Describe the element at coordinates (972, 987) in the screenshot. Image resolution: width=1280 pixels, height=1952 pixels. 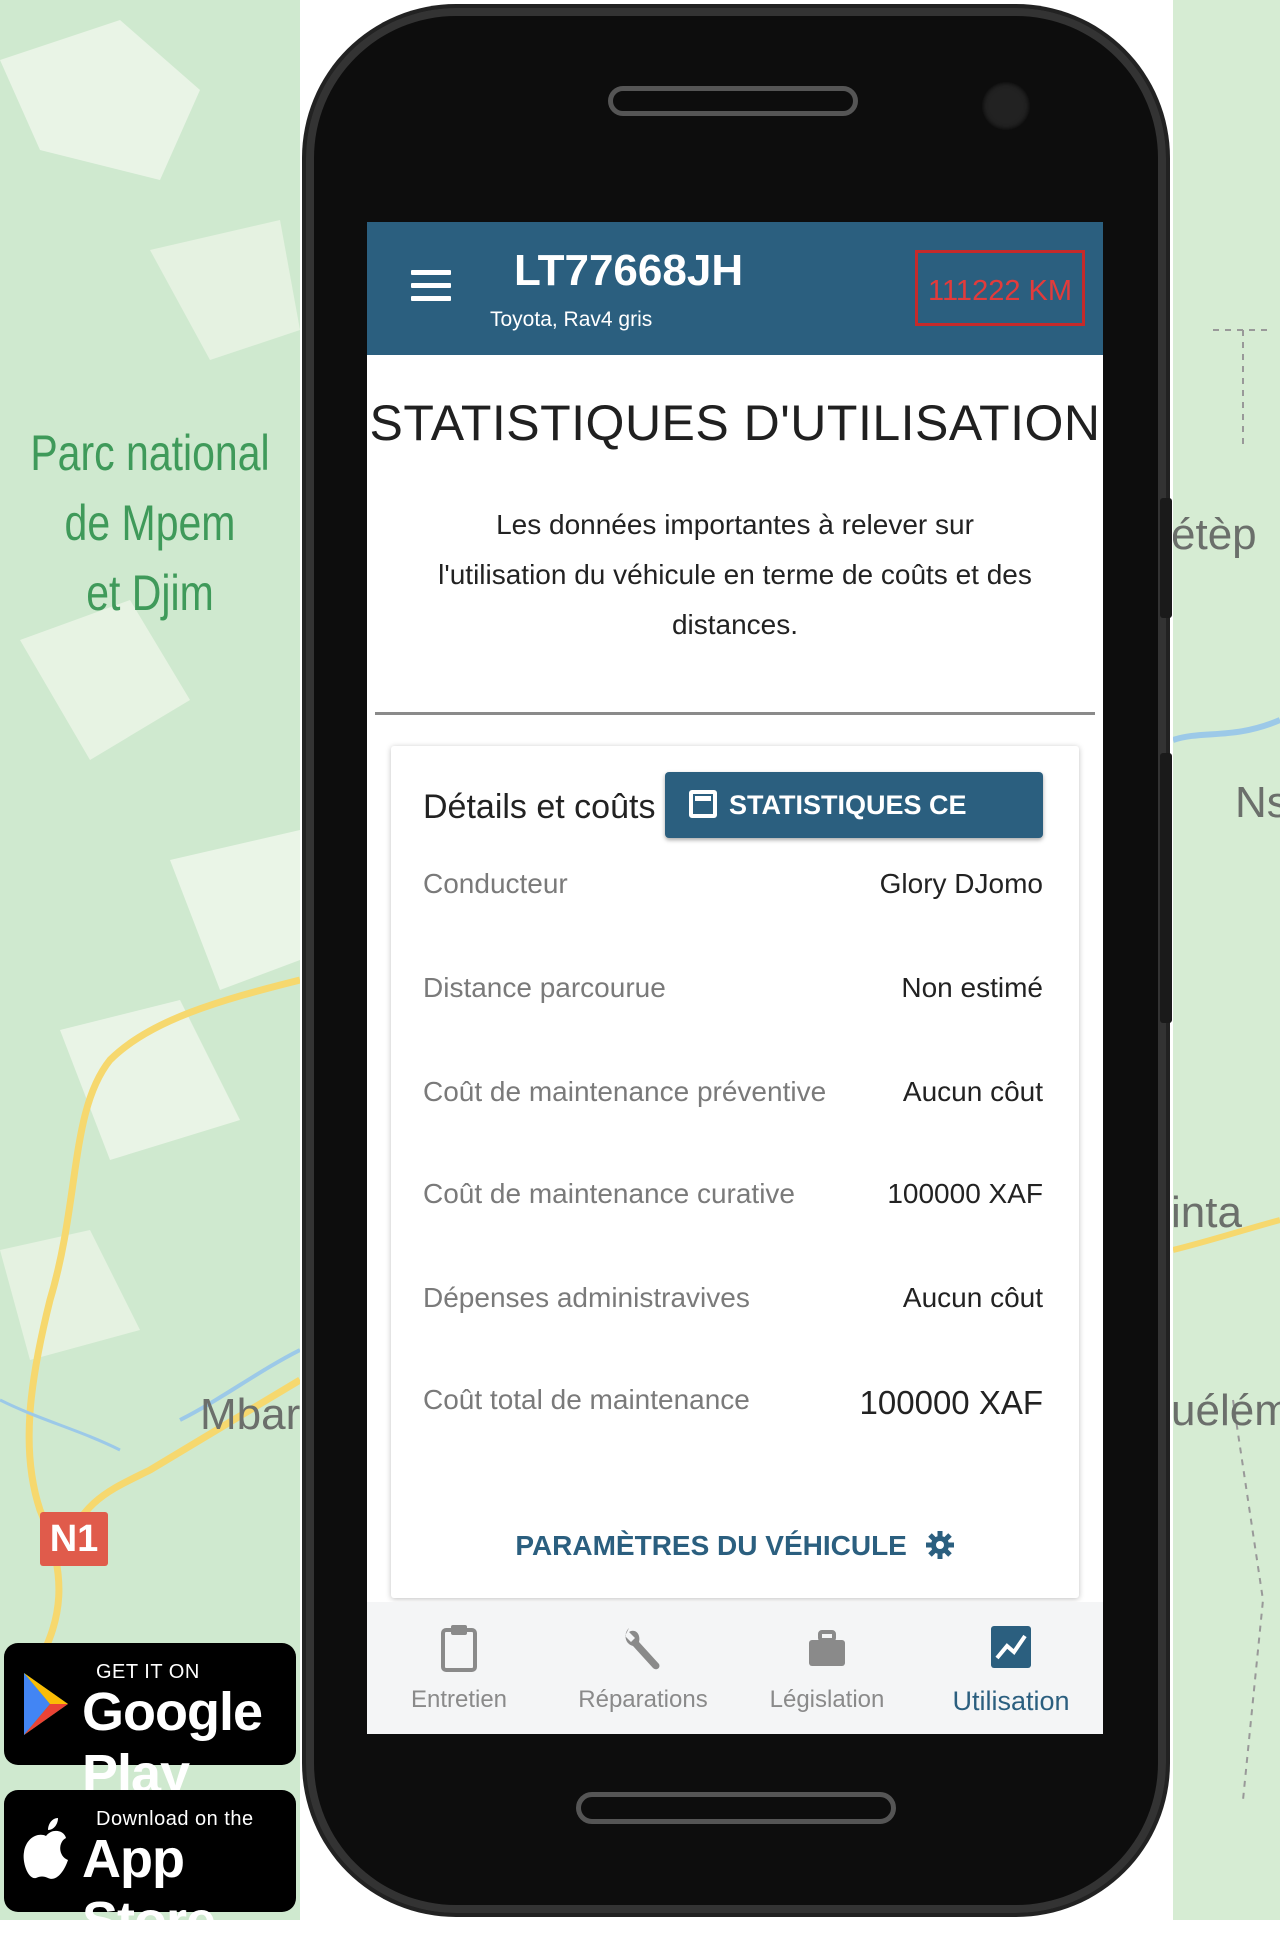
I see `stat-value: Non estimé` at that location.